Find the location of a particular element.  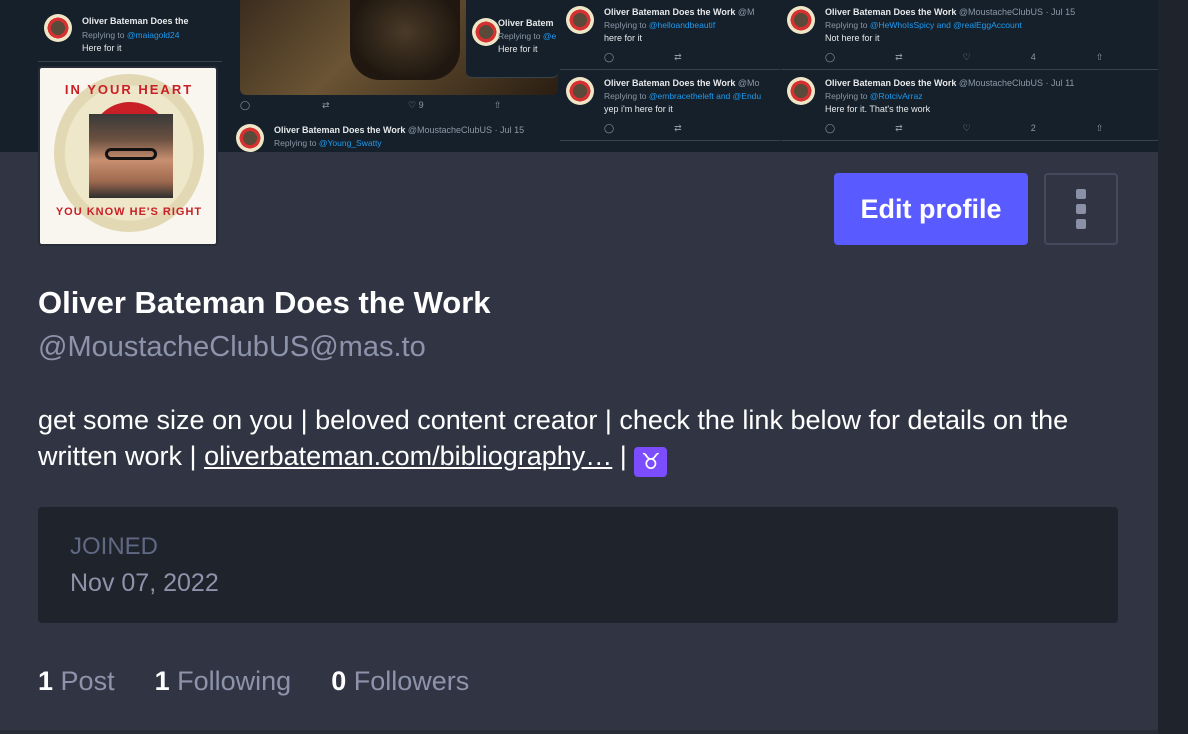

more-options-button is located at coordinates (1081, 209).